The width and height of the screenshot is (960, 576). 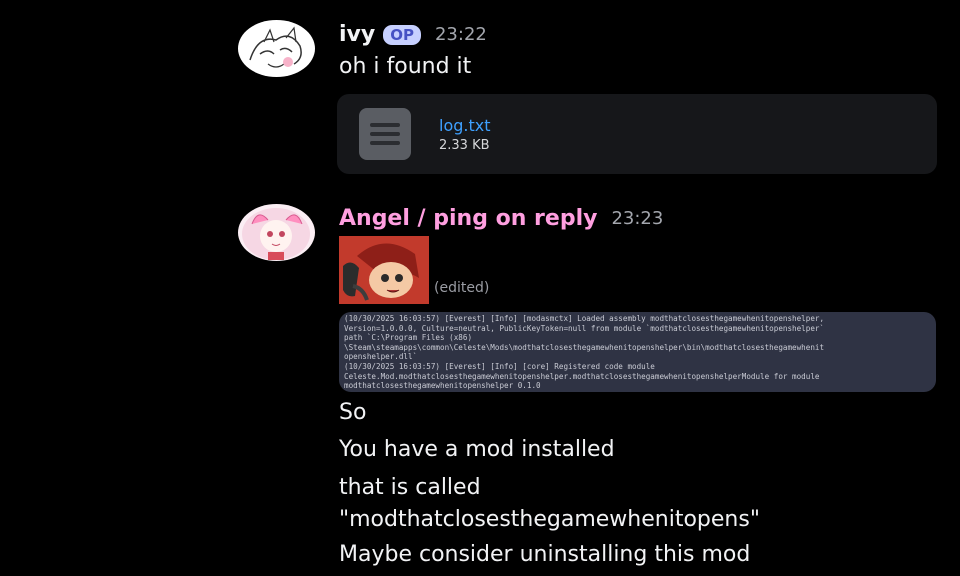 What do you see at coordinates (408, 338) in the screenshot?
I see `log-line: path `C:\Program Files (x86)` at bounding box center [408, 338].